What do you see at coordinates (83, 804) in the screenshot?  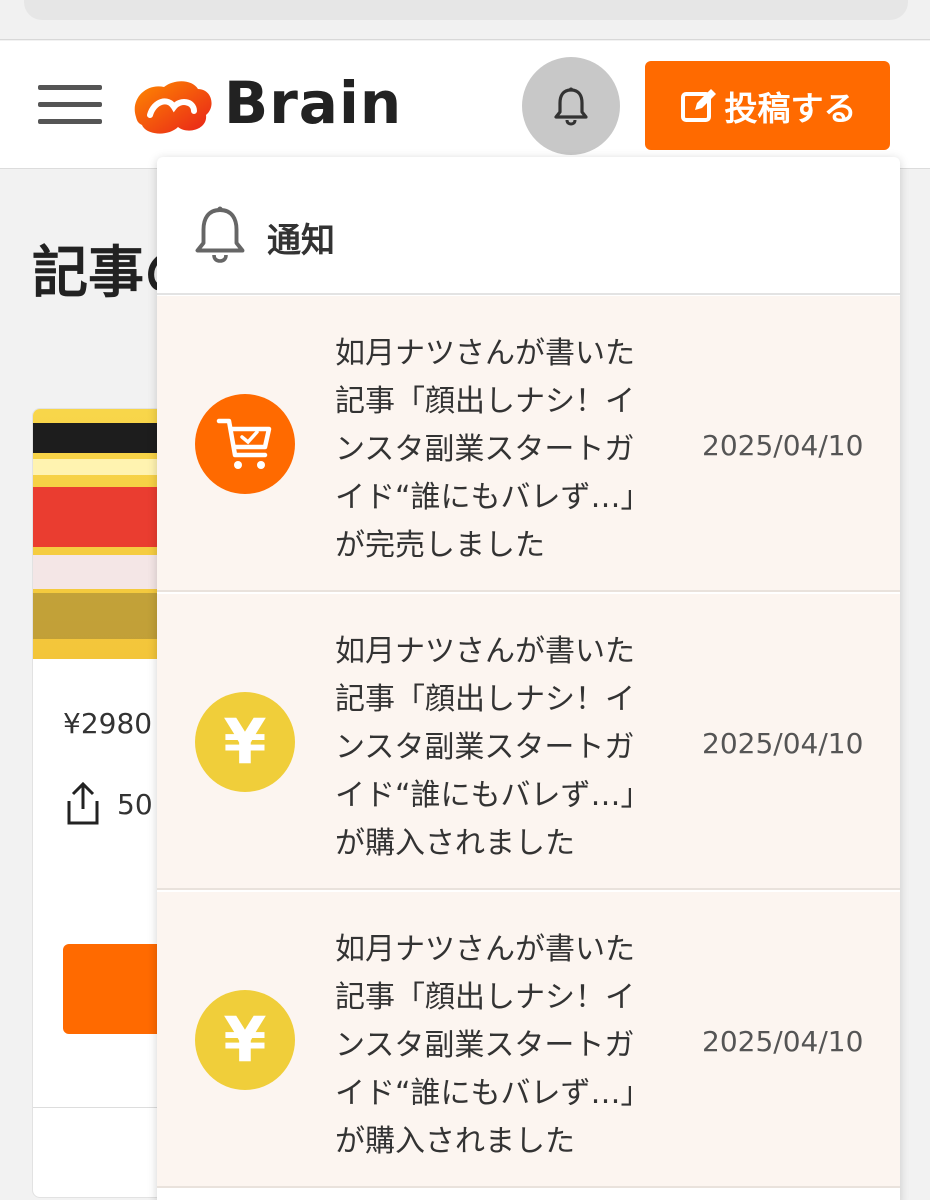 I see `share-icon` at bounding box center [83, 804].